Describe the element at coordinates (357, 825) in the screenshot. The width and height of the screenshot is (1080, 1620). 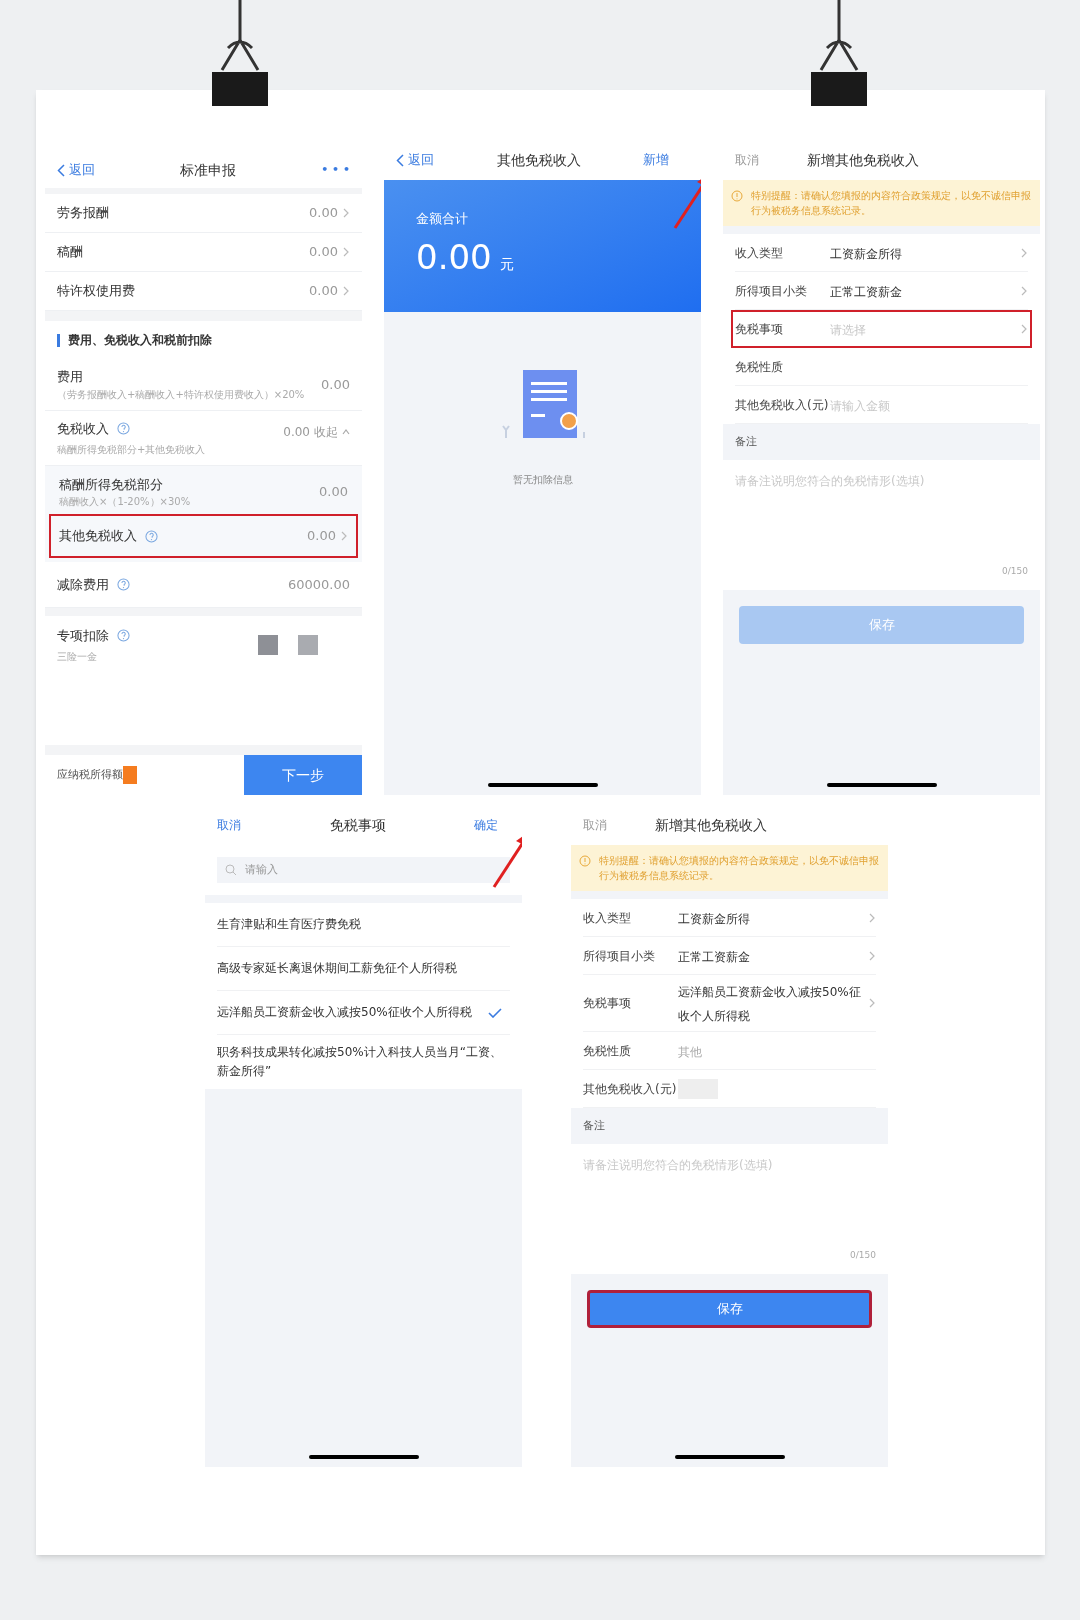
I see `screen-title: 免税事项` at that location.